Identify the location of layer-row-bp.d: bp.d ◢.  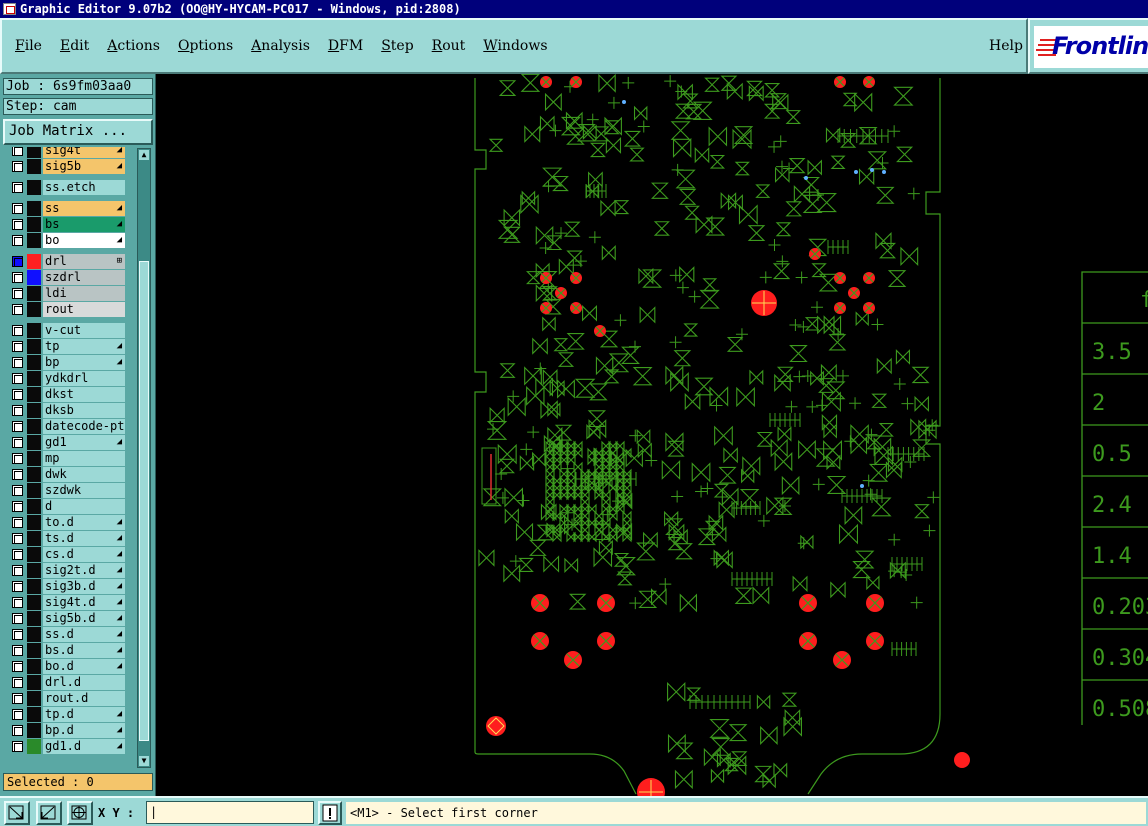
(67, 730).